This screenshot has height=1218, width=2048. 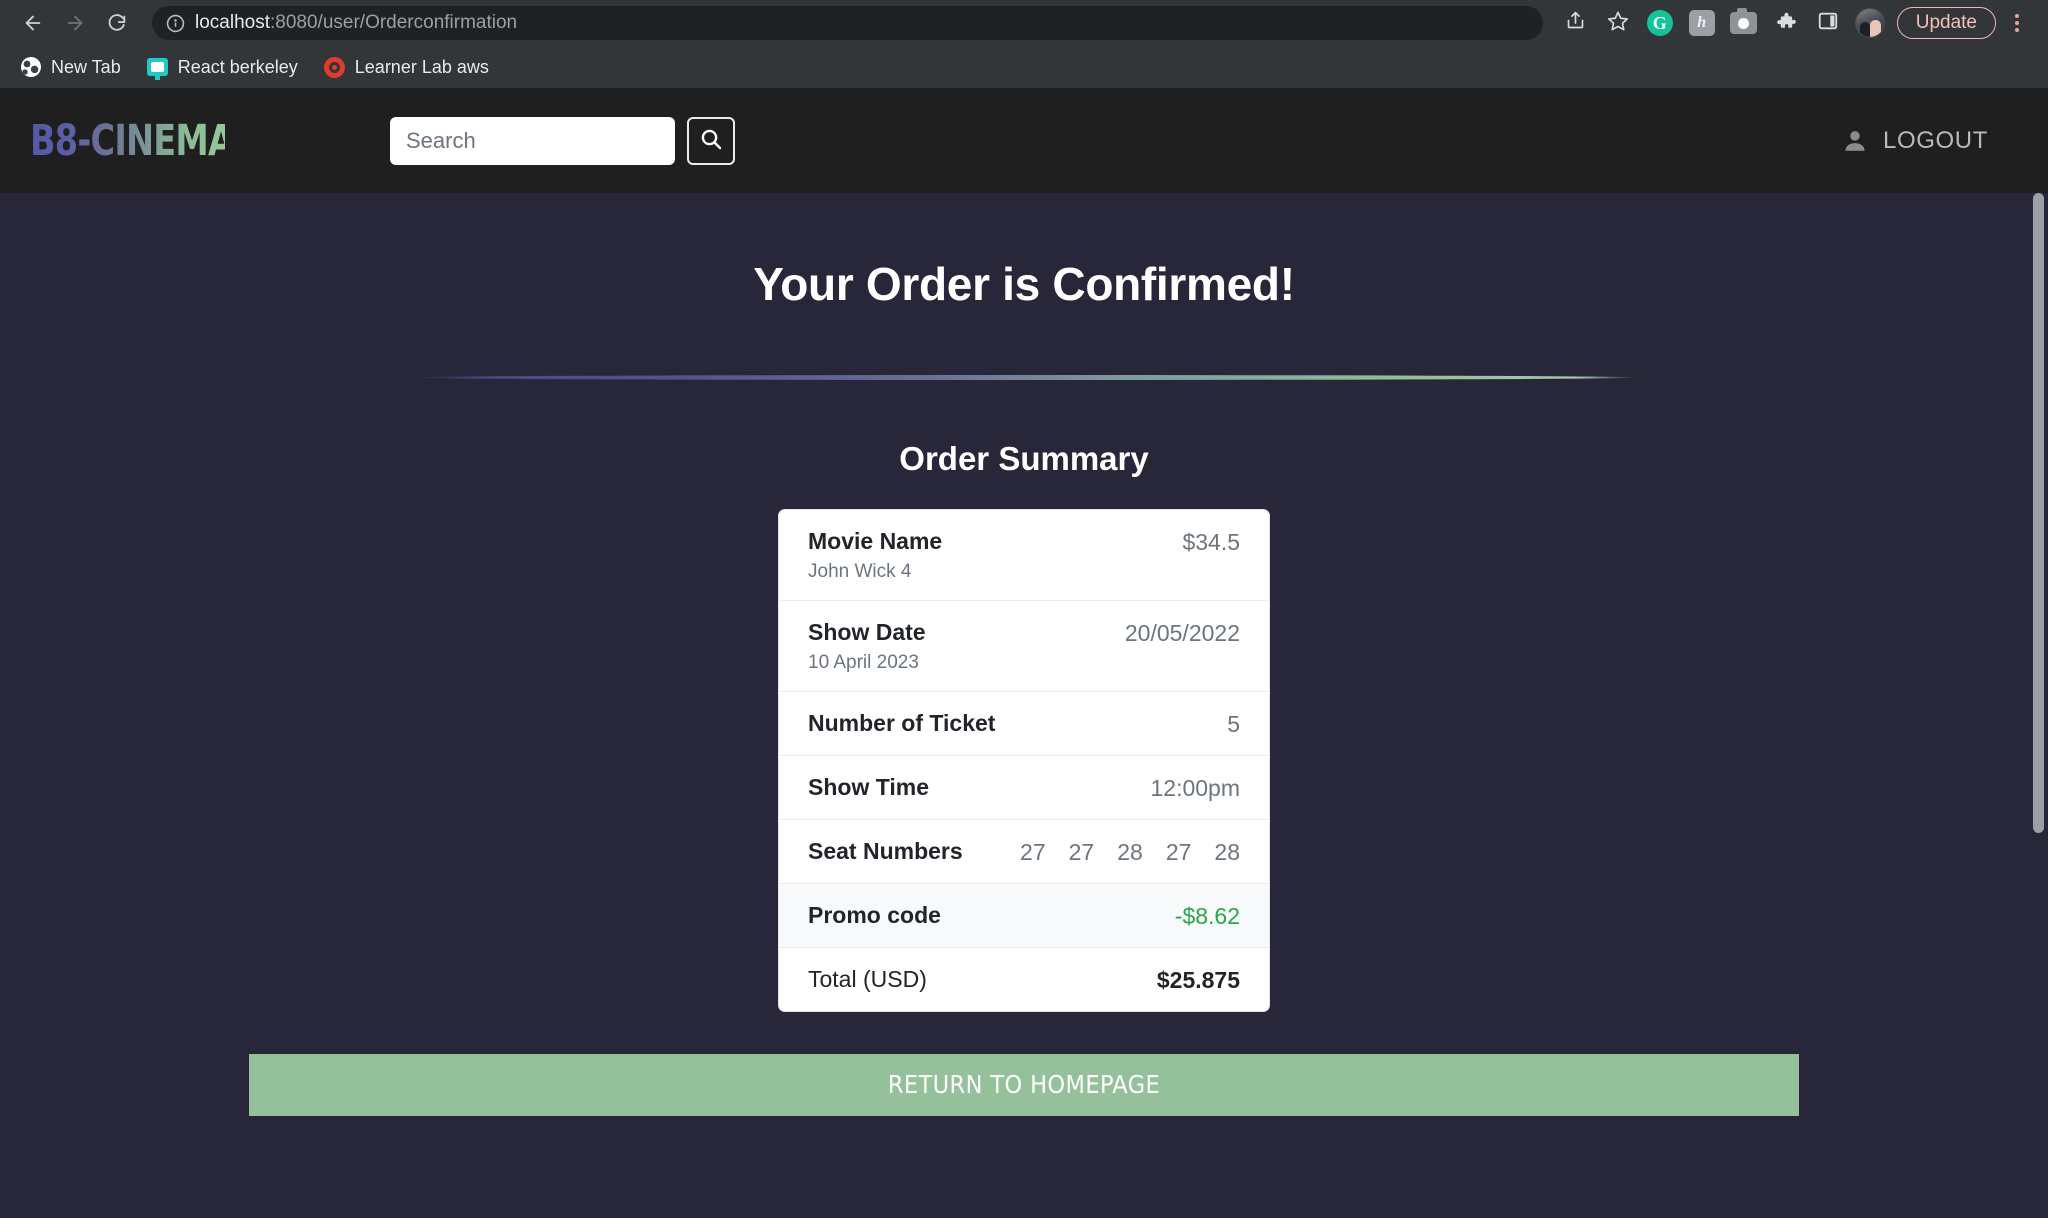 I want to click on share-button, so click(x=1576, y=23).